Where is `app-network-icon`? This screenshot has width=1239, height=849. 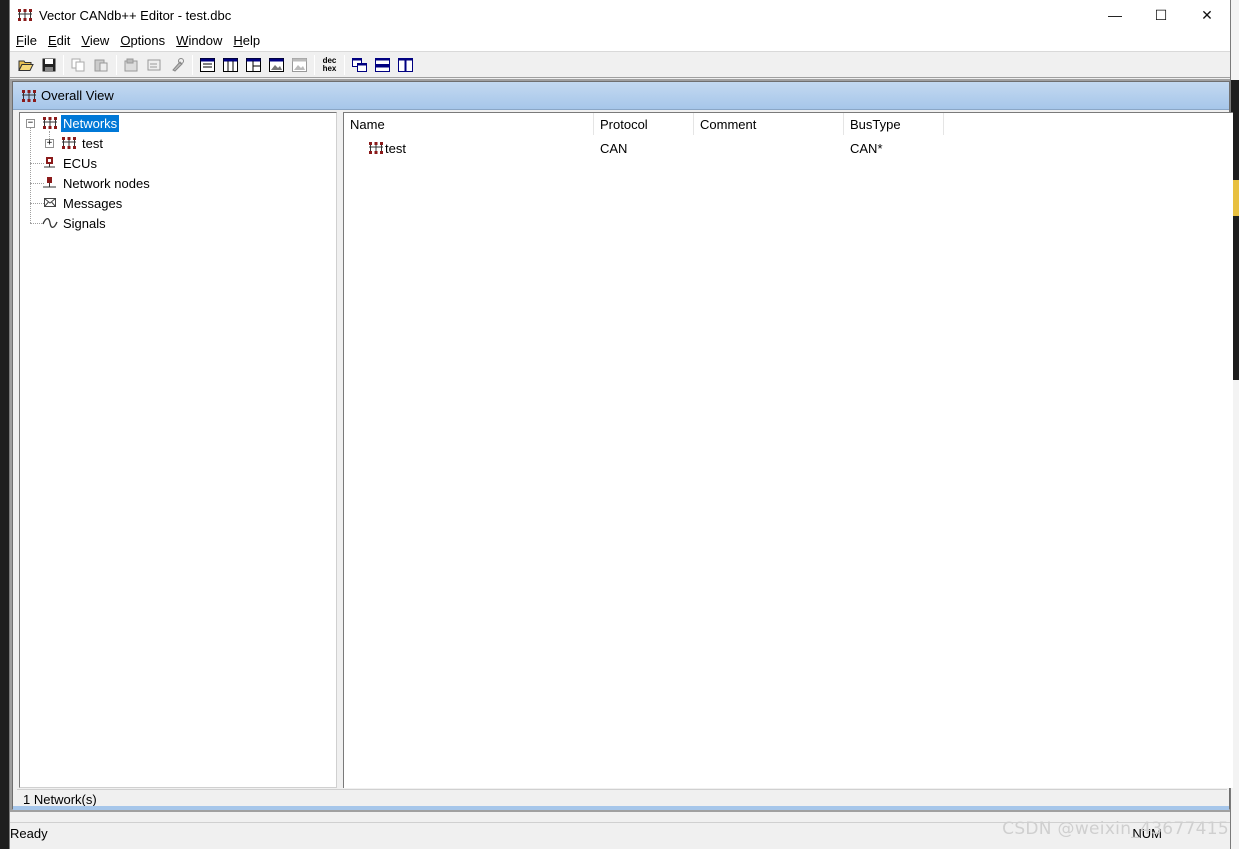 app-network-icon is located at coordinates (25, 15).